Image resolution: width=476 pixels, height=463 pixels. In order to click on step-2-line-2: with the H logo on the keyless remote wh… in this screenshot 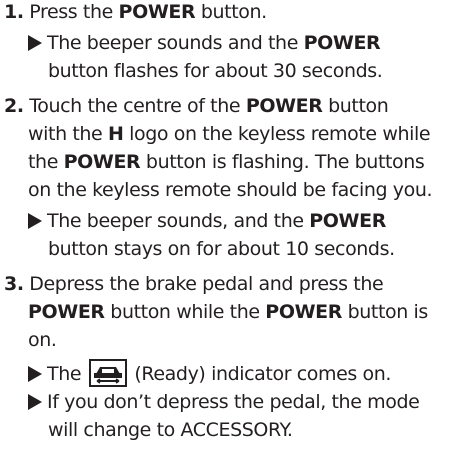, I will do `click(229, 134)`.